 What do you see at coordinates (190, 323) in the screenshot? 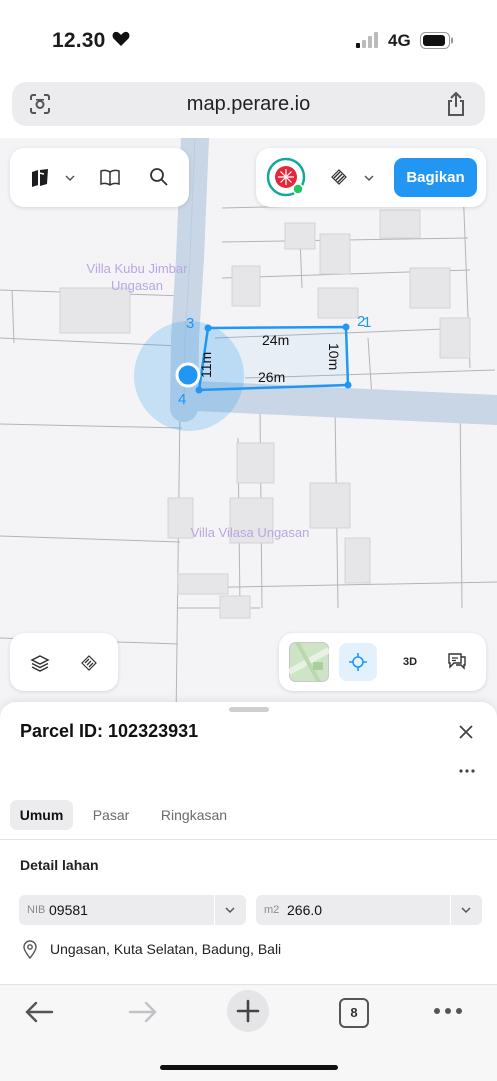
I see `vertex-label-3: 3` at bounding box center [190, 323].